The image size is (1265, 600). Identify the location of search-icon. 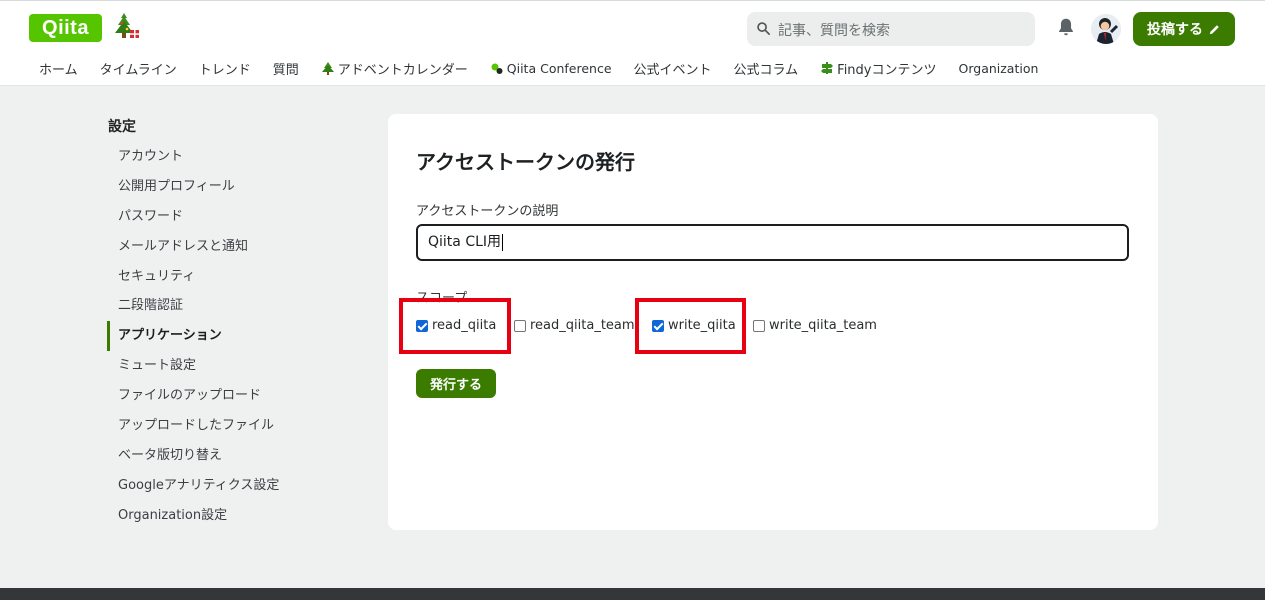
(763, 28).